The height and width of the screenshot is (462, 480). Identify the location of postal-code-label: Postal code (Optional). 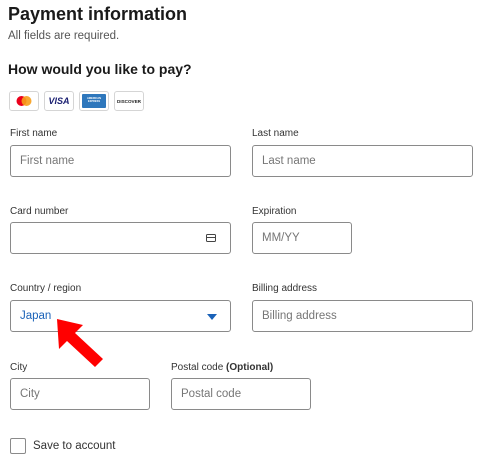
(222, 367).